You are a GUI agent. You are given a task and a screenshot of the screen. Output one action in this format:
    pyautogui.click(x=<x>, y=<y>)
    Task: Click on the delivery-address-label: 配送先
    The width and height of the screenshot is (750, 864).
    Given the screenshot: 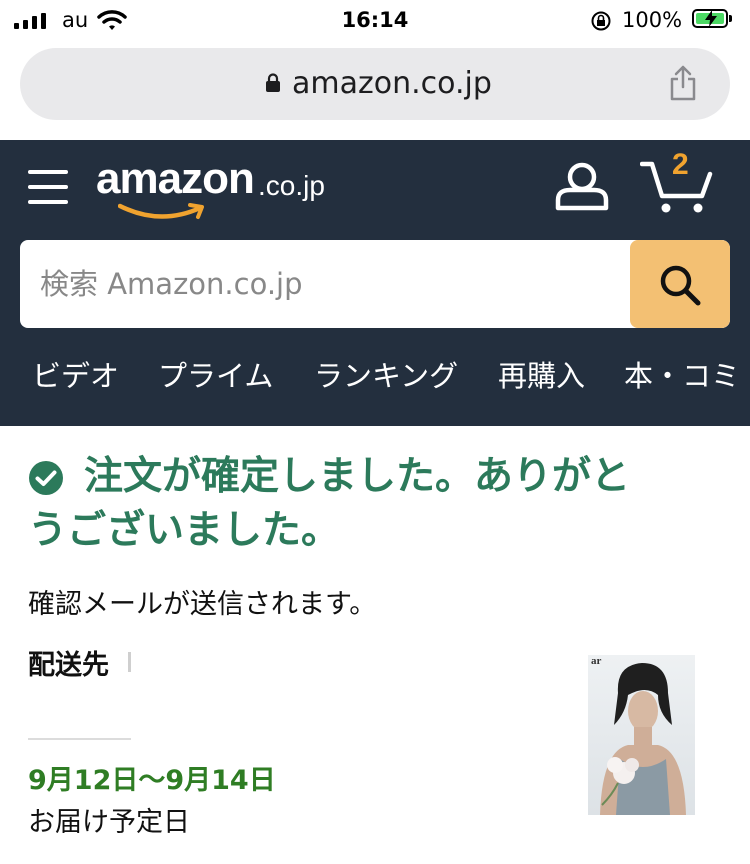 What is the action you would take?
    pyautogui.click(x=68, y=665)
    